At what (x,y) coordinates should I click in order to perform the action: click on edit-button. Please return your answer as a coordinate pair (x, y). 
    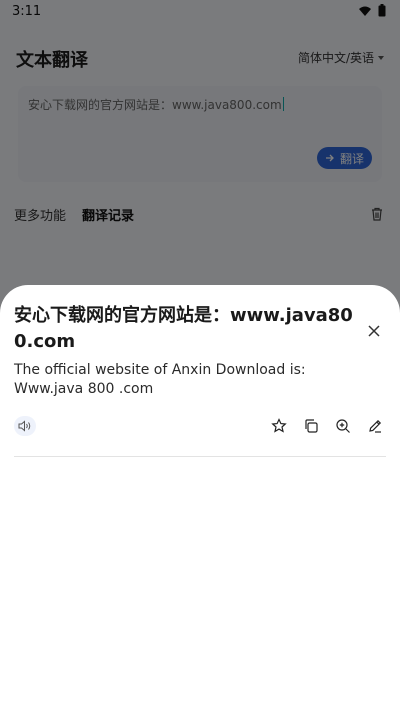
    Looking at the image, I should click on (375, 426).